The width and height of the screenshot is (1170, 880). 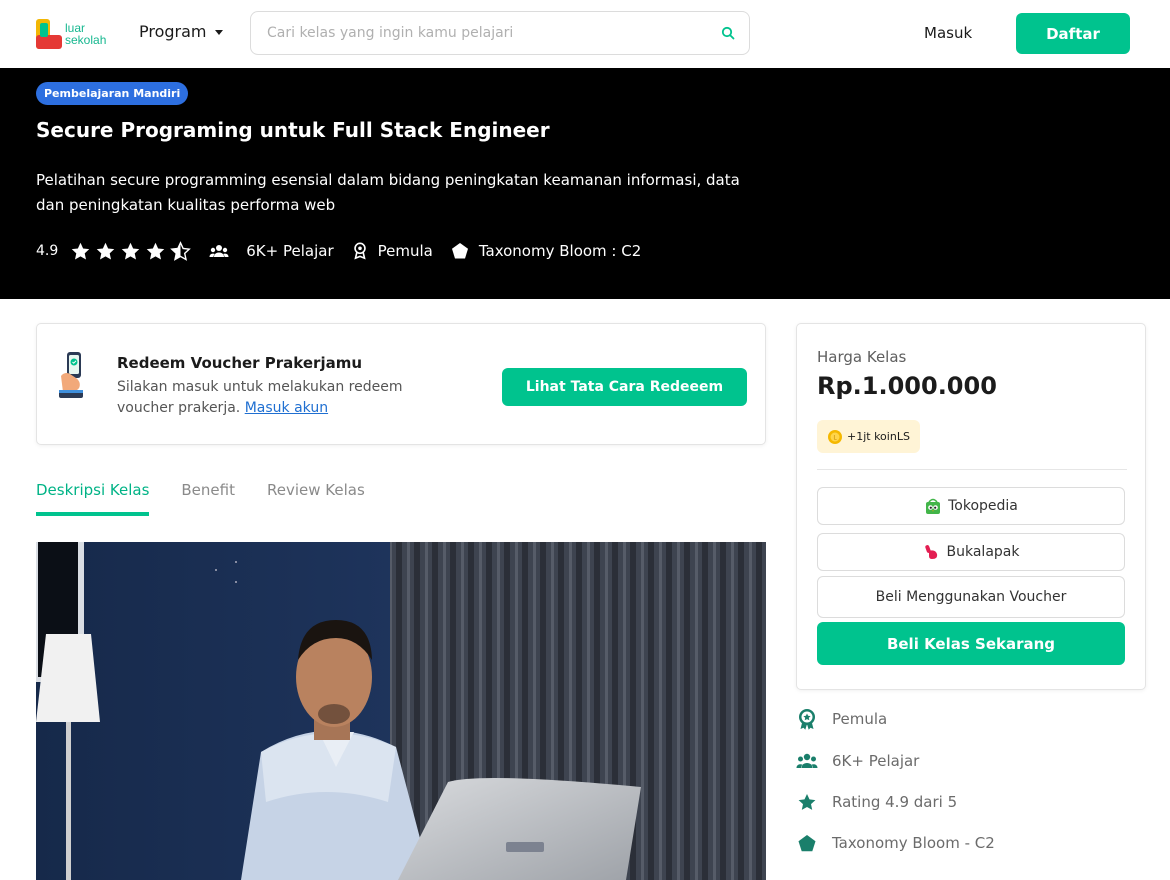 I want to click on bukalapak-button: Bukalapak, so click(x=971, y=552).